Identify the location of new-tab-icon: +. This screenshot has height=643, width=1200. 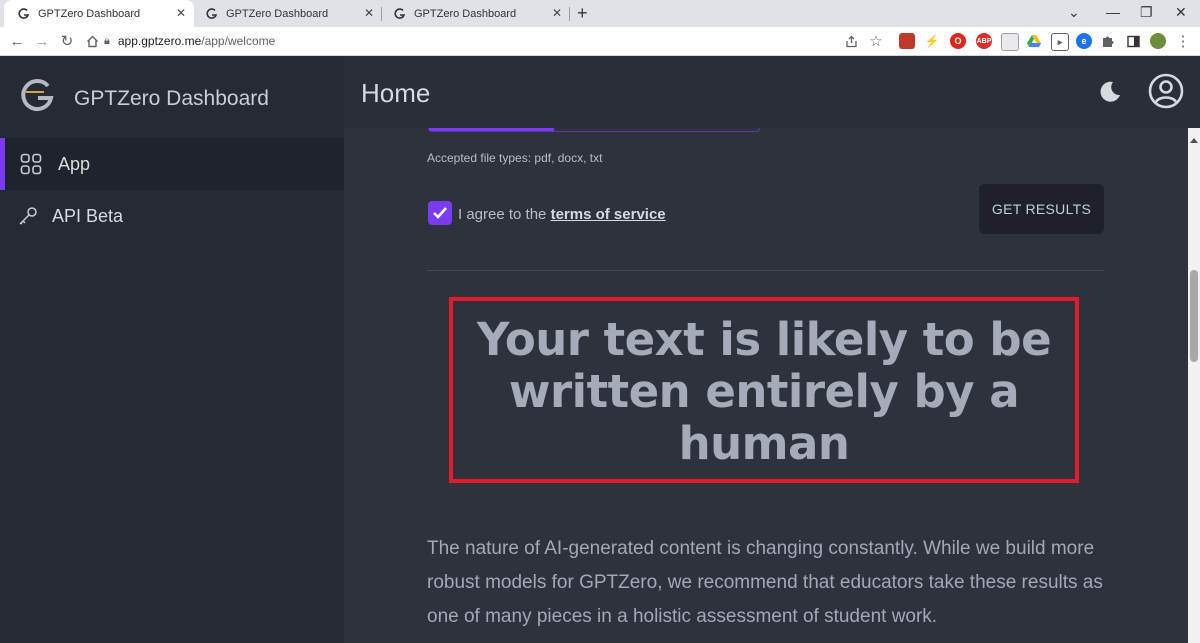
(582, 13).